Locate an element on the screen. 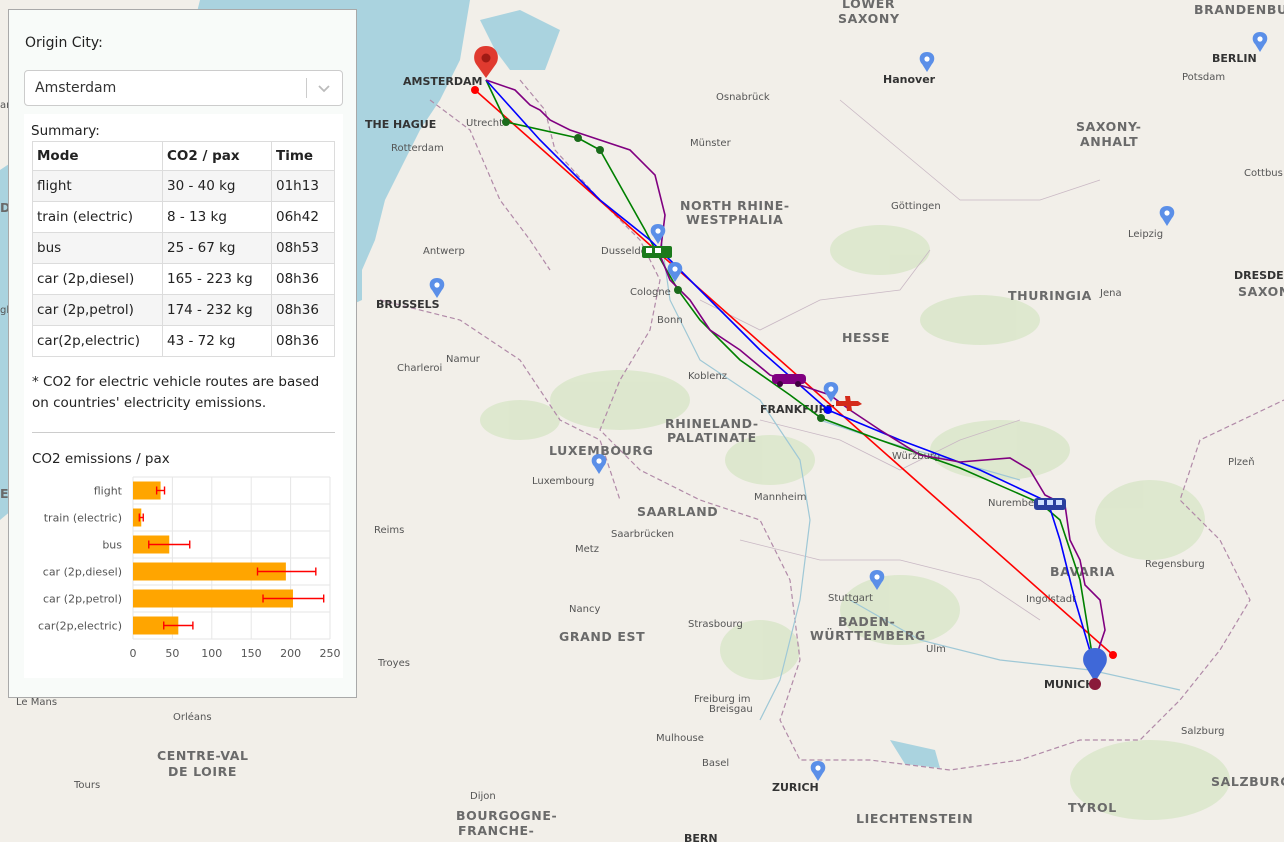 The height and width of the screenshot is (842, 1284). cell-time: 06h42 is located at coordinates (303, 217).